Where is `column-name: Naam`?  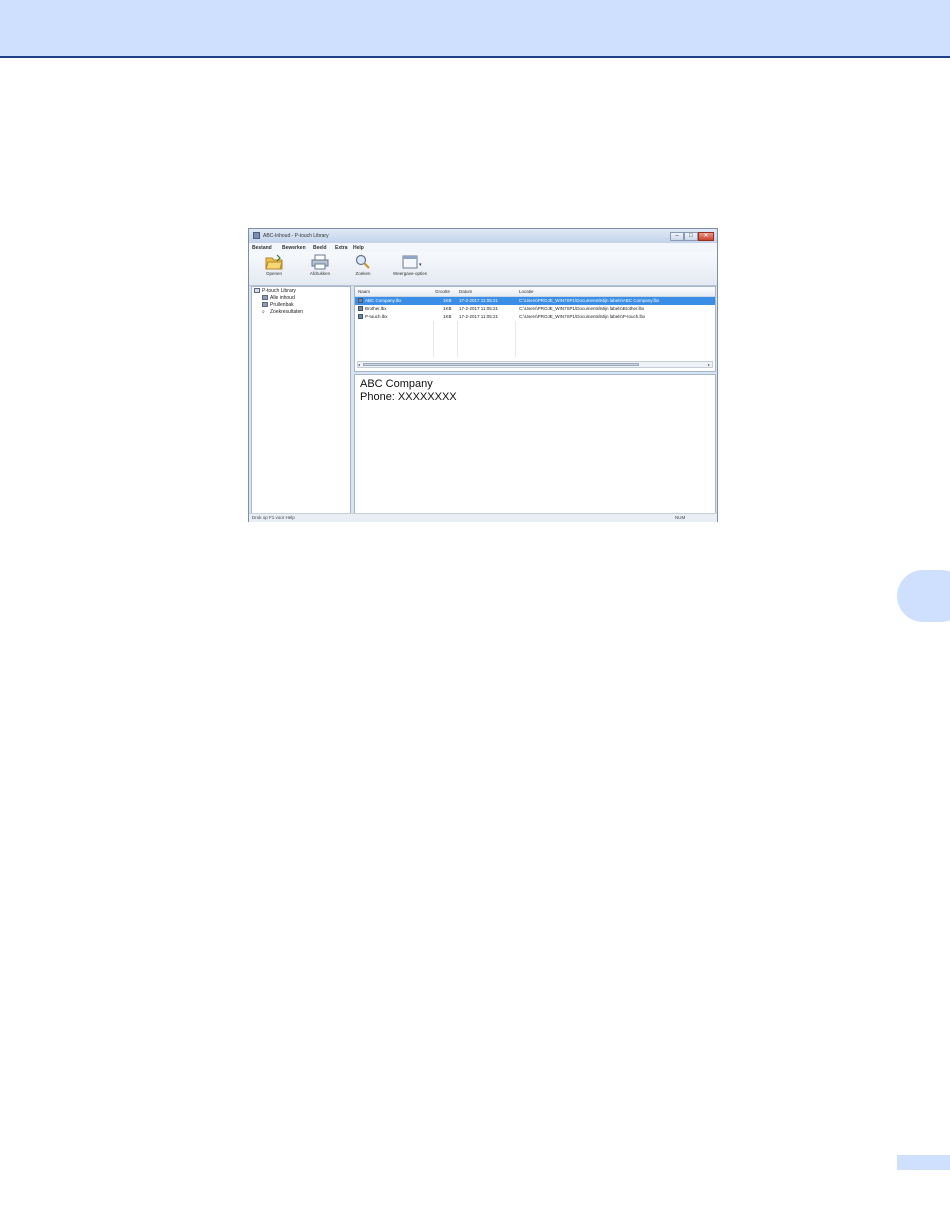
column-name: Naam is located at coordinates (364, 291).